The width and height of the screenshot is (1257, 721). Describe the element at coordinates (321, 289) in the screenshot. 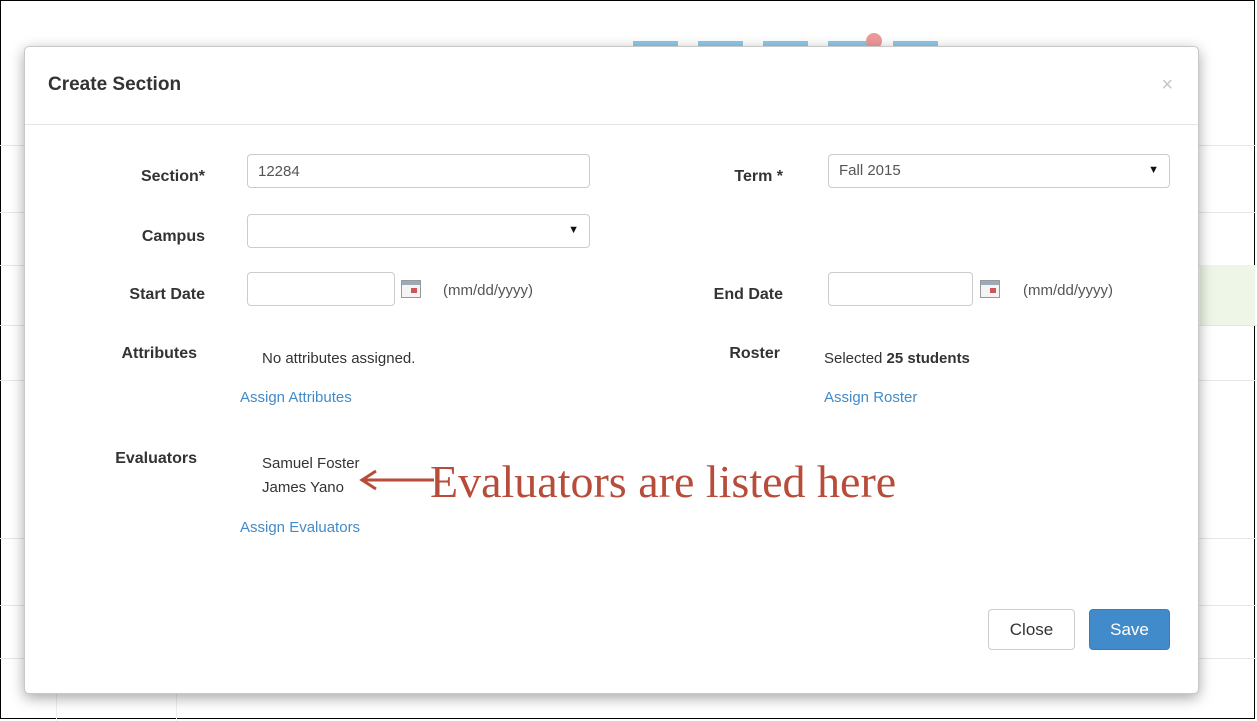

I see `start-date-input` at that location.